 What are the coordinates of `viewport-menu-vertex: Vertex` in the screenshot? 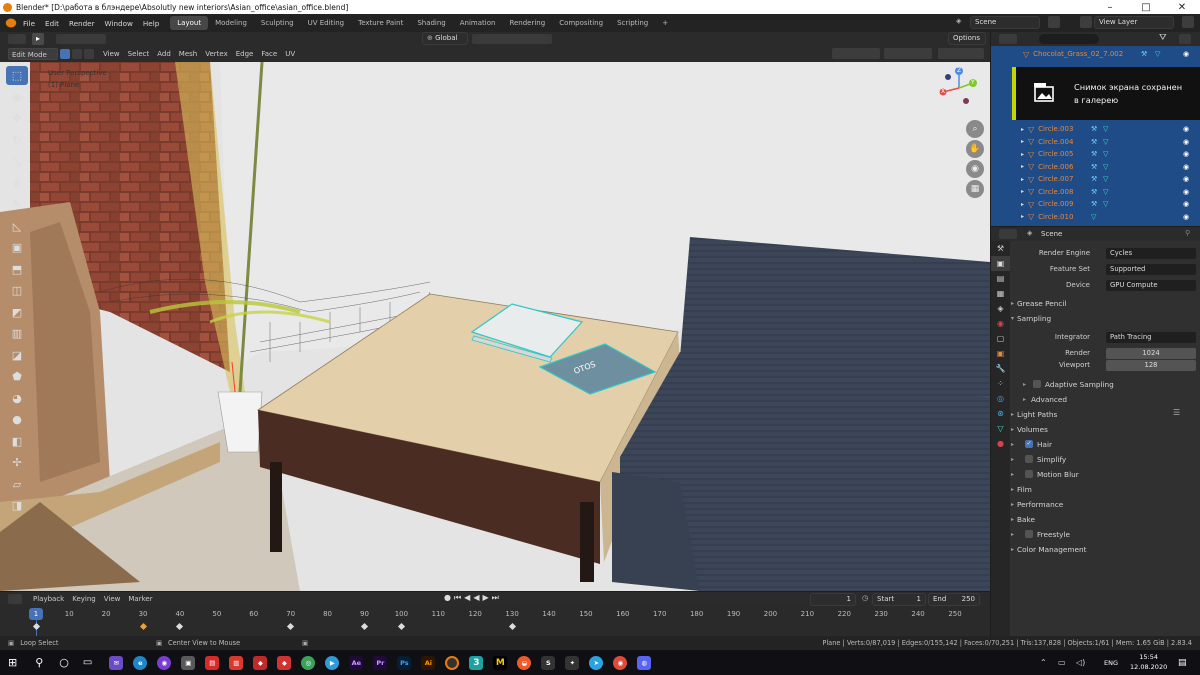 It's located at (216, 54).